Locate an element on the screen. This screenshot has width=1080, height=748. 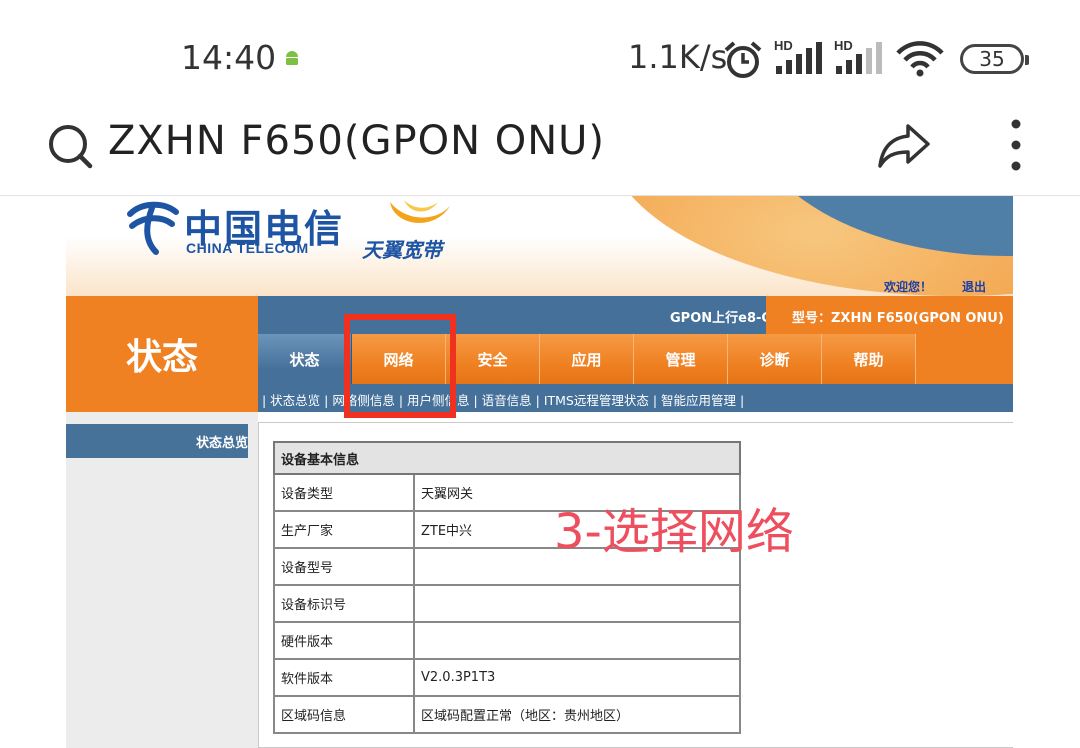
more-options-icon is located at coordinates (1016, 145).